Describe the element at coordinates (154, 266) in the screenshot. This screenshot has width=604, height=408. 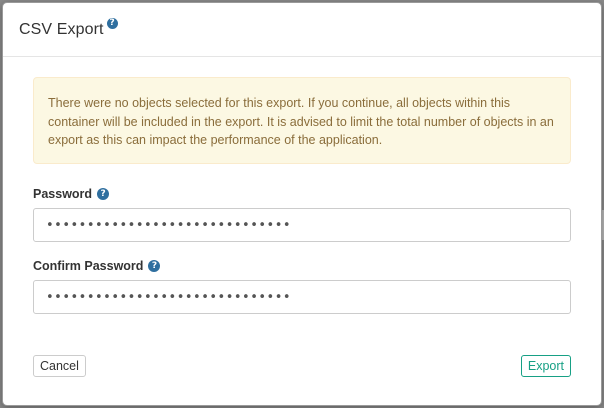
I see `confirm-password-help-icon: ?` at that location.